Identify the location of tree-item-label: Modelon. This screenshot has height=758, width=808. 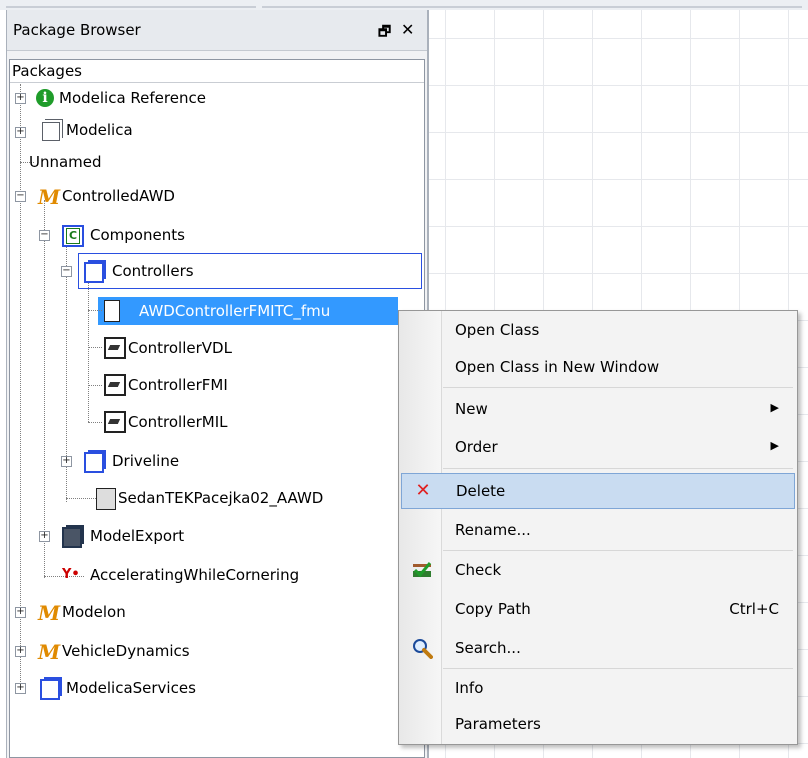
(94, 612).